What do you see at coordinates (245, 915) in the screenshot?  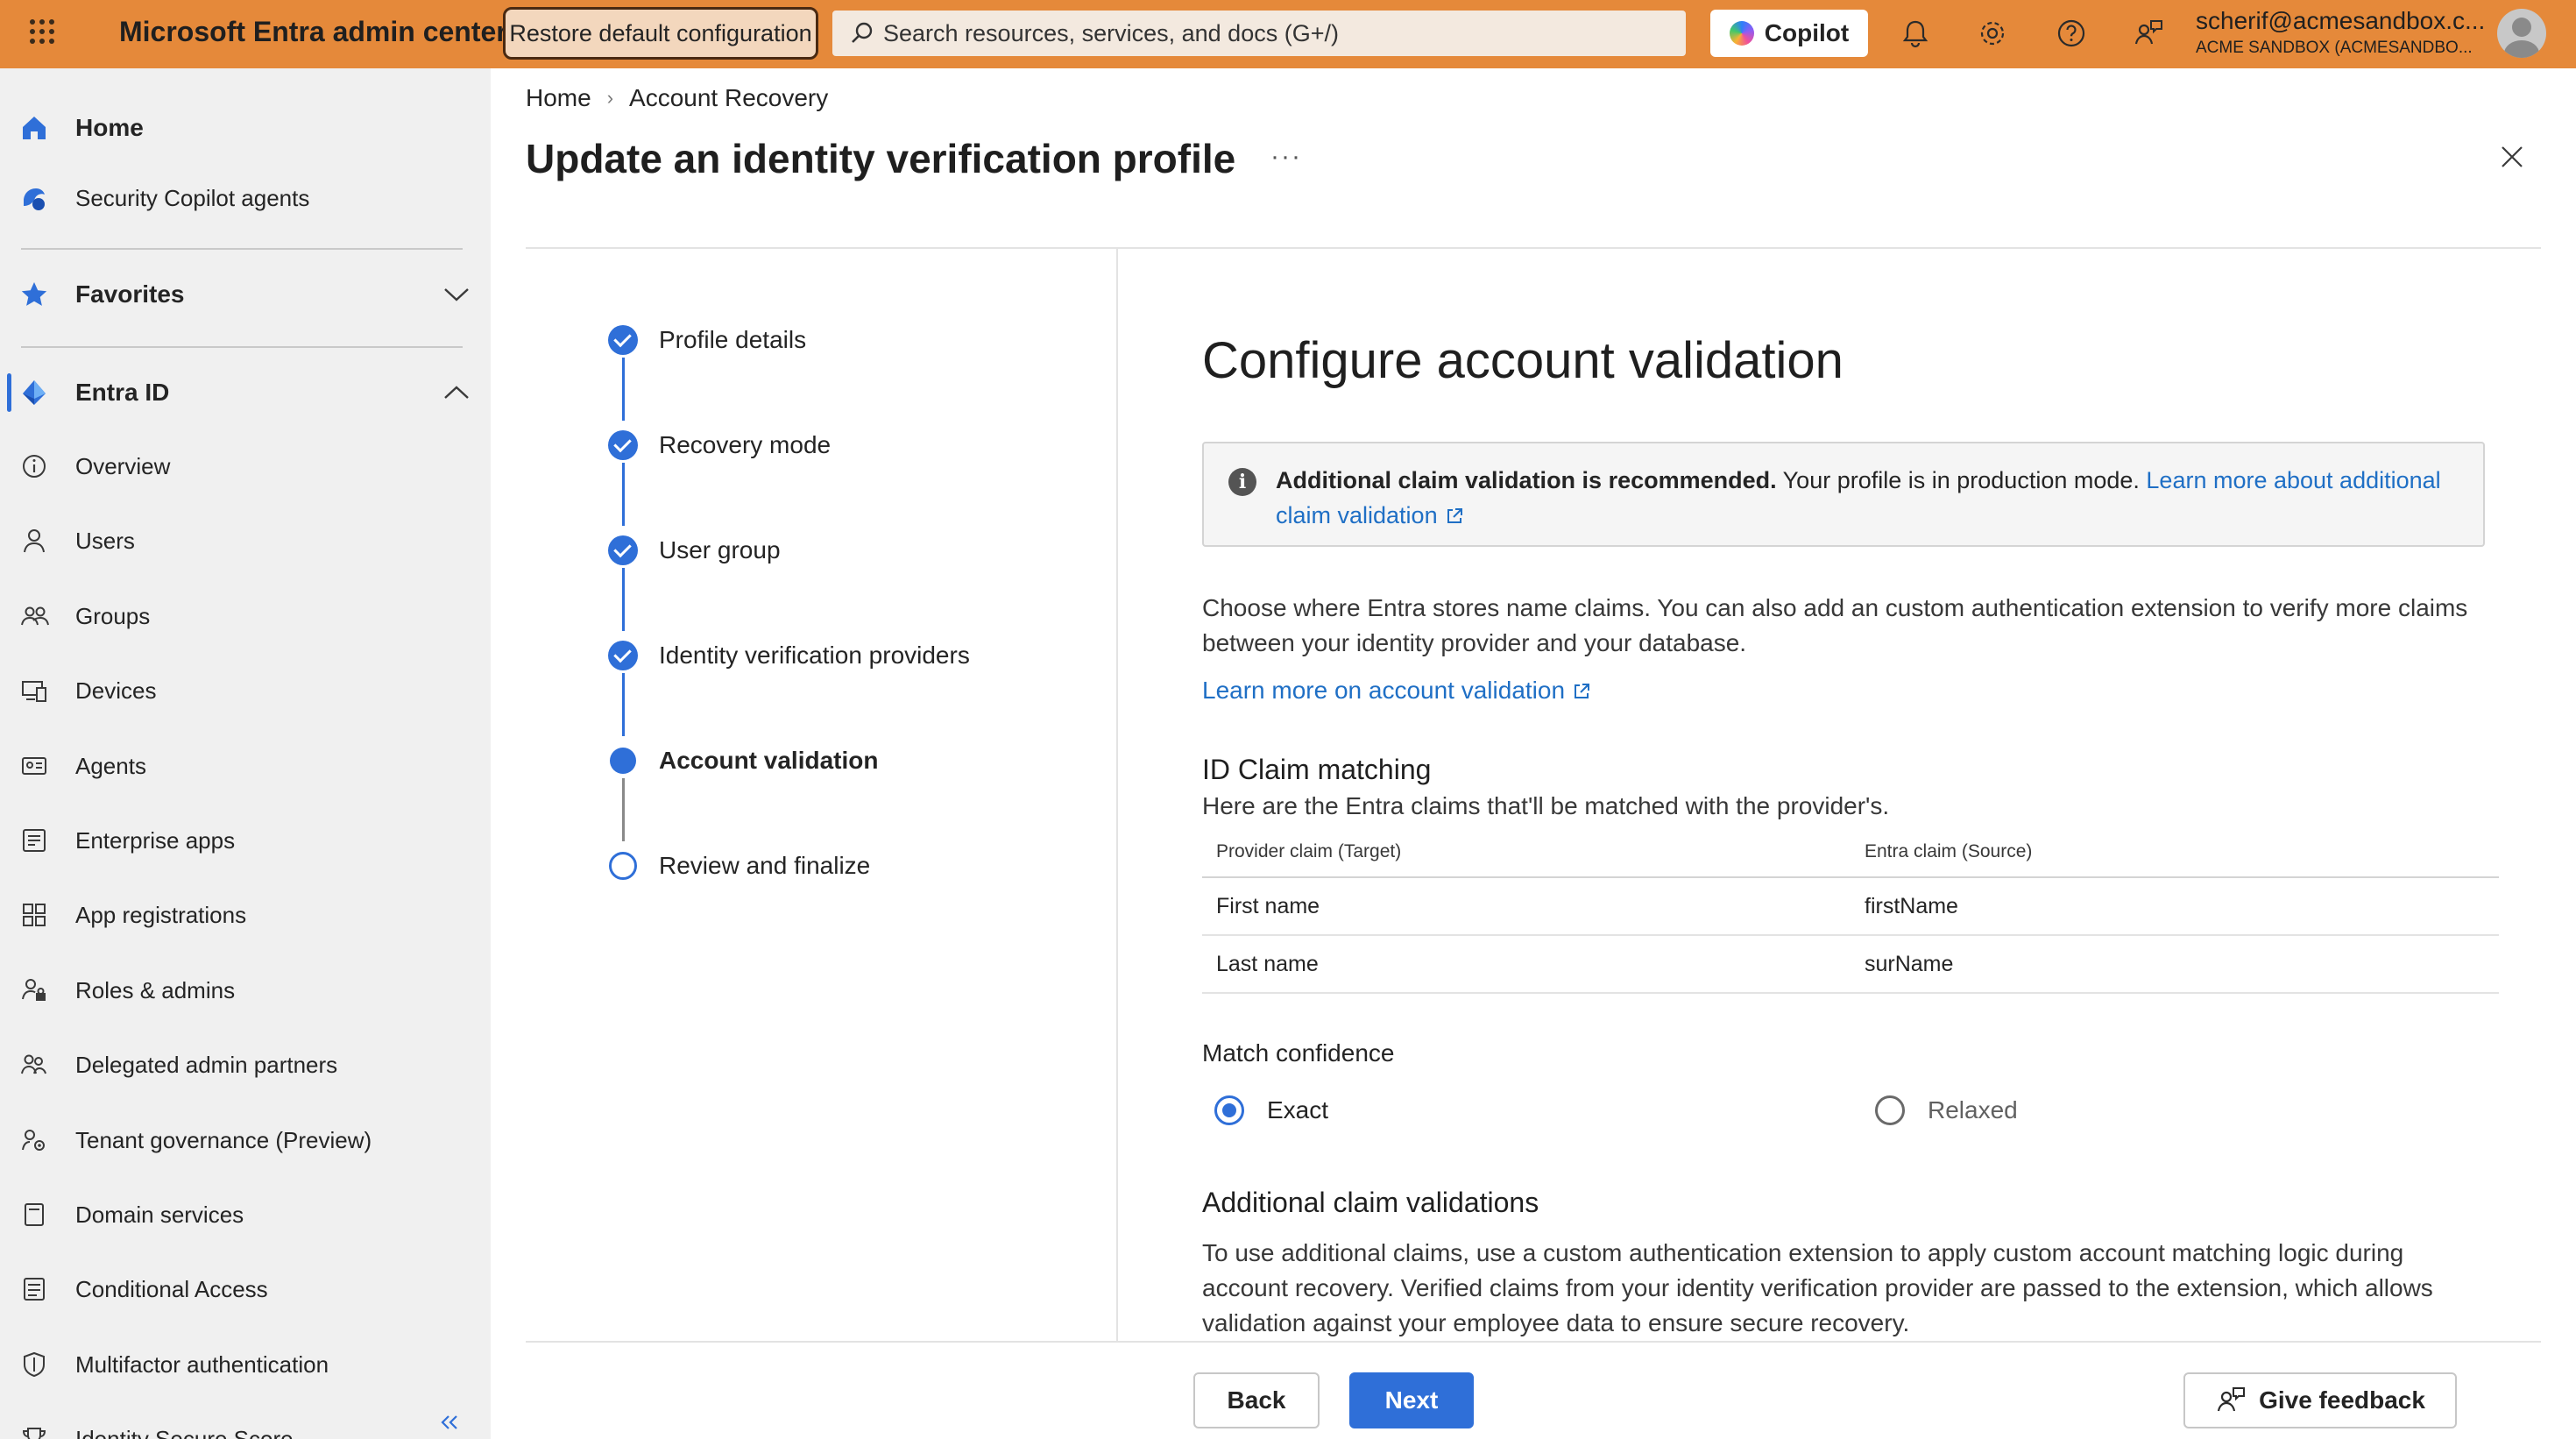 I see `sidebar-item-app-registrations: App registrations` at bounding box center [245, 915].